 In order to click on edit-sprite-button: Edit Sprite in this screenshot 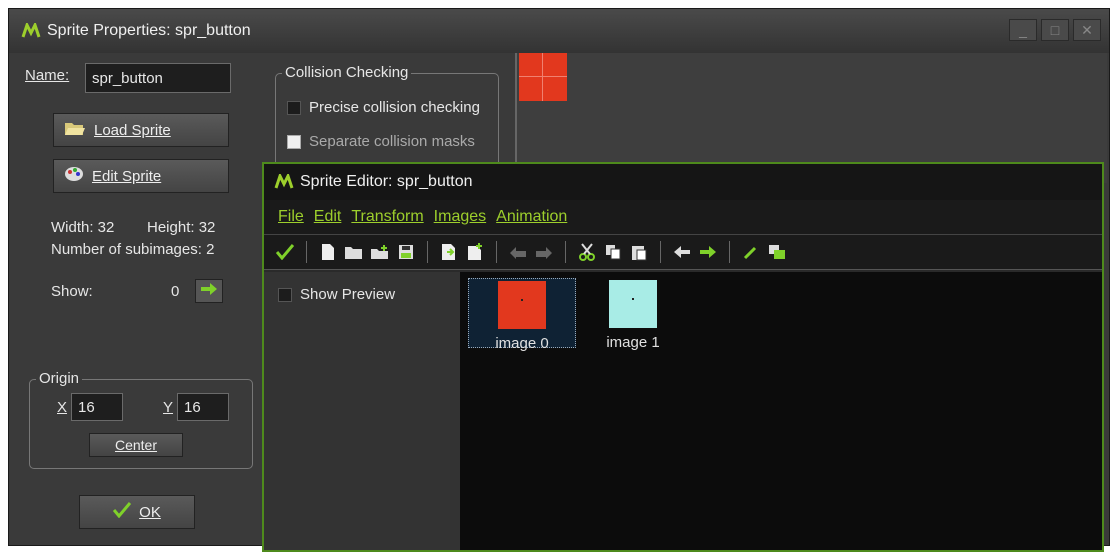, I will do `click(141, 176)`.